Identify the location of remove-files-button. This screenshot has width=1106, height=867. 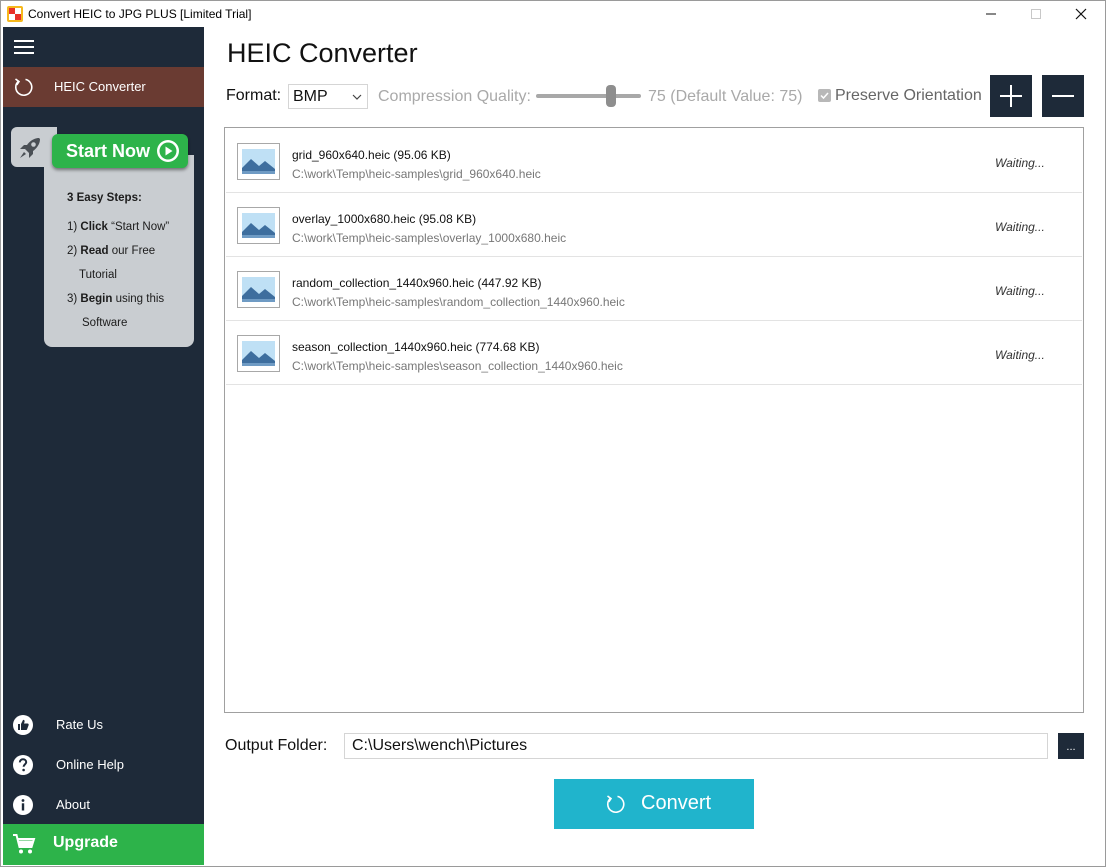
(1063, 96).